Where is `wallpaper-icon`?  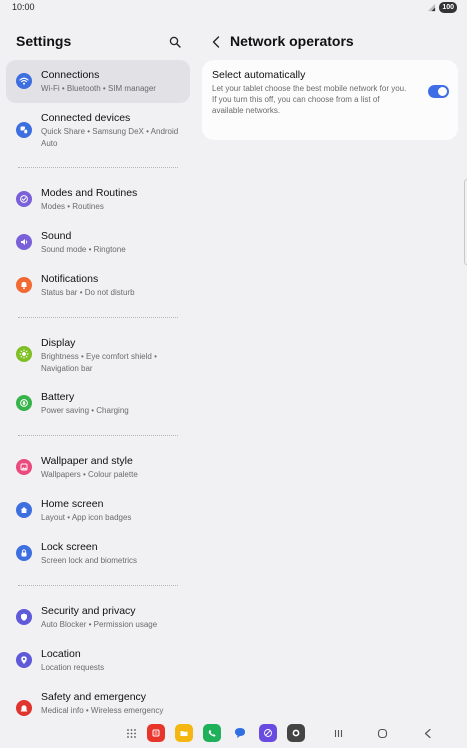 wallpaper-icon is located at coordinates (24, 467).